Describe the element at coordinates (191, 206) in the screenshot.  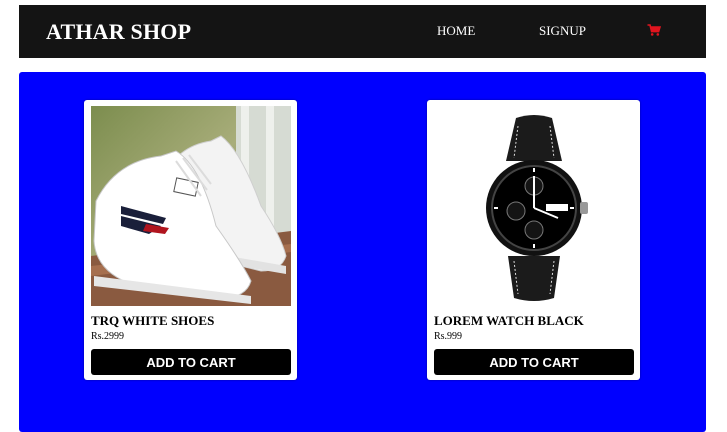
I see `white-sneakers-image` at that location.